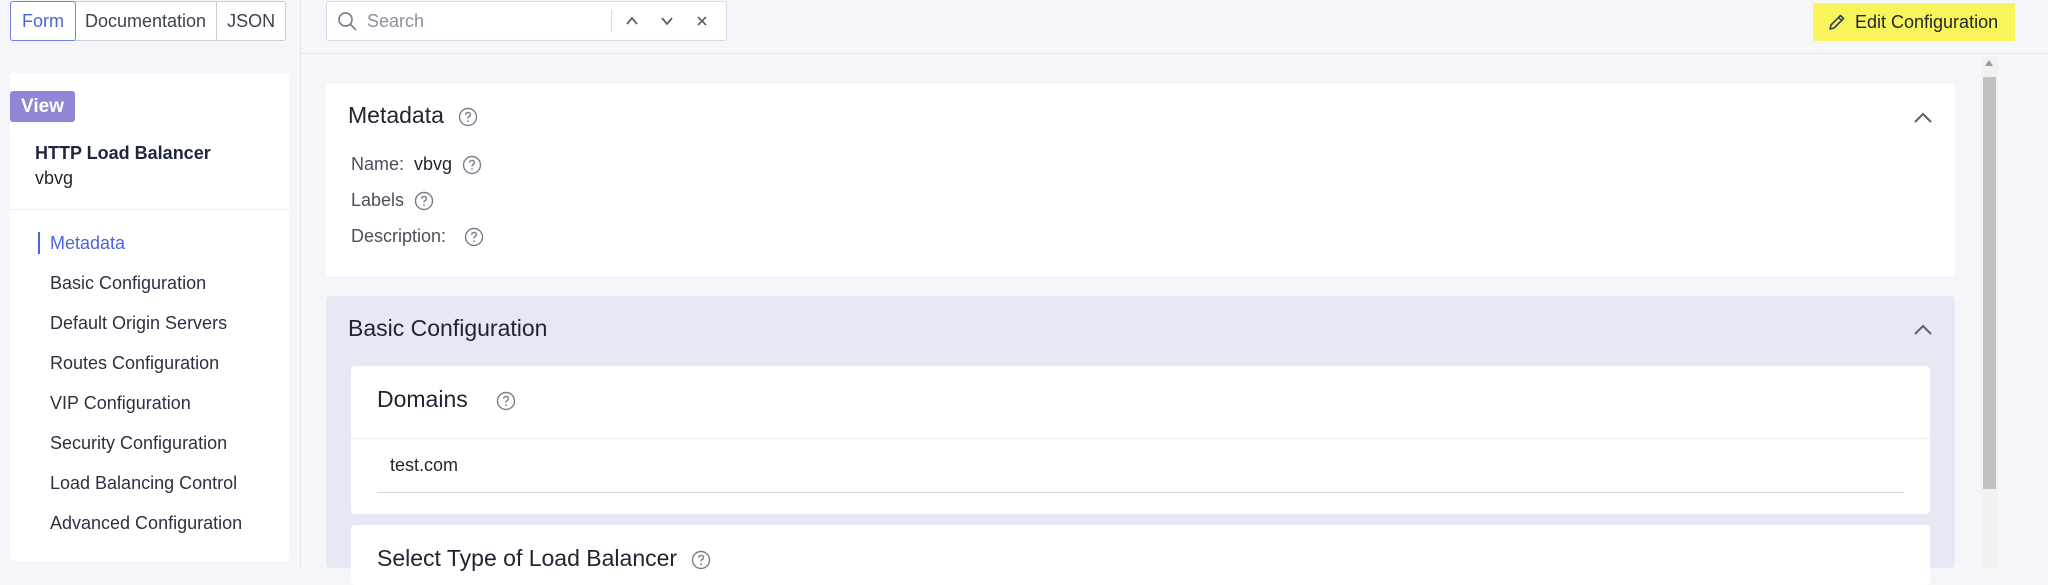 This screenshot has height=585, width=2048. Describe the element at coordinates (448, 328) in the screenshot. I see `basic-configuration-title: Basic Configuration` at that location.